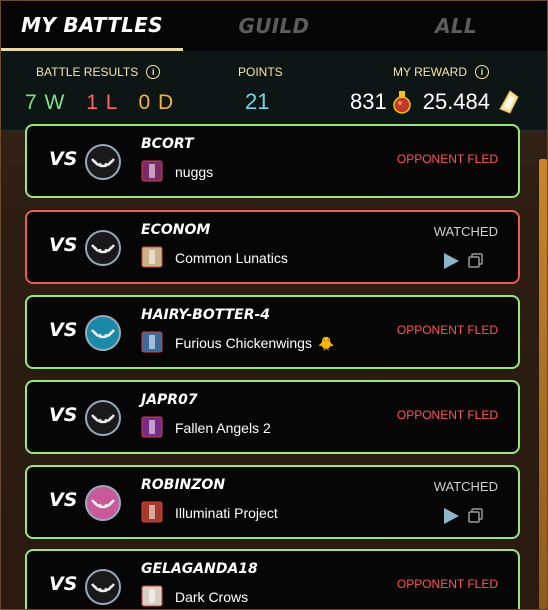 This screenshot has width=548, height=610. What do you see at coordinates (456, 26) in the screenshot?
I see `tab-all: ALL` at bounding box center [456, 26].